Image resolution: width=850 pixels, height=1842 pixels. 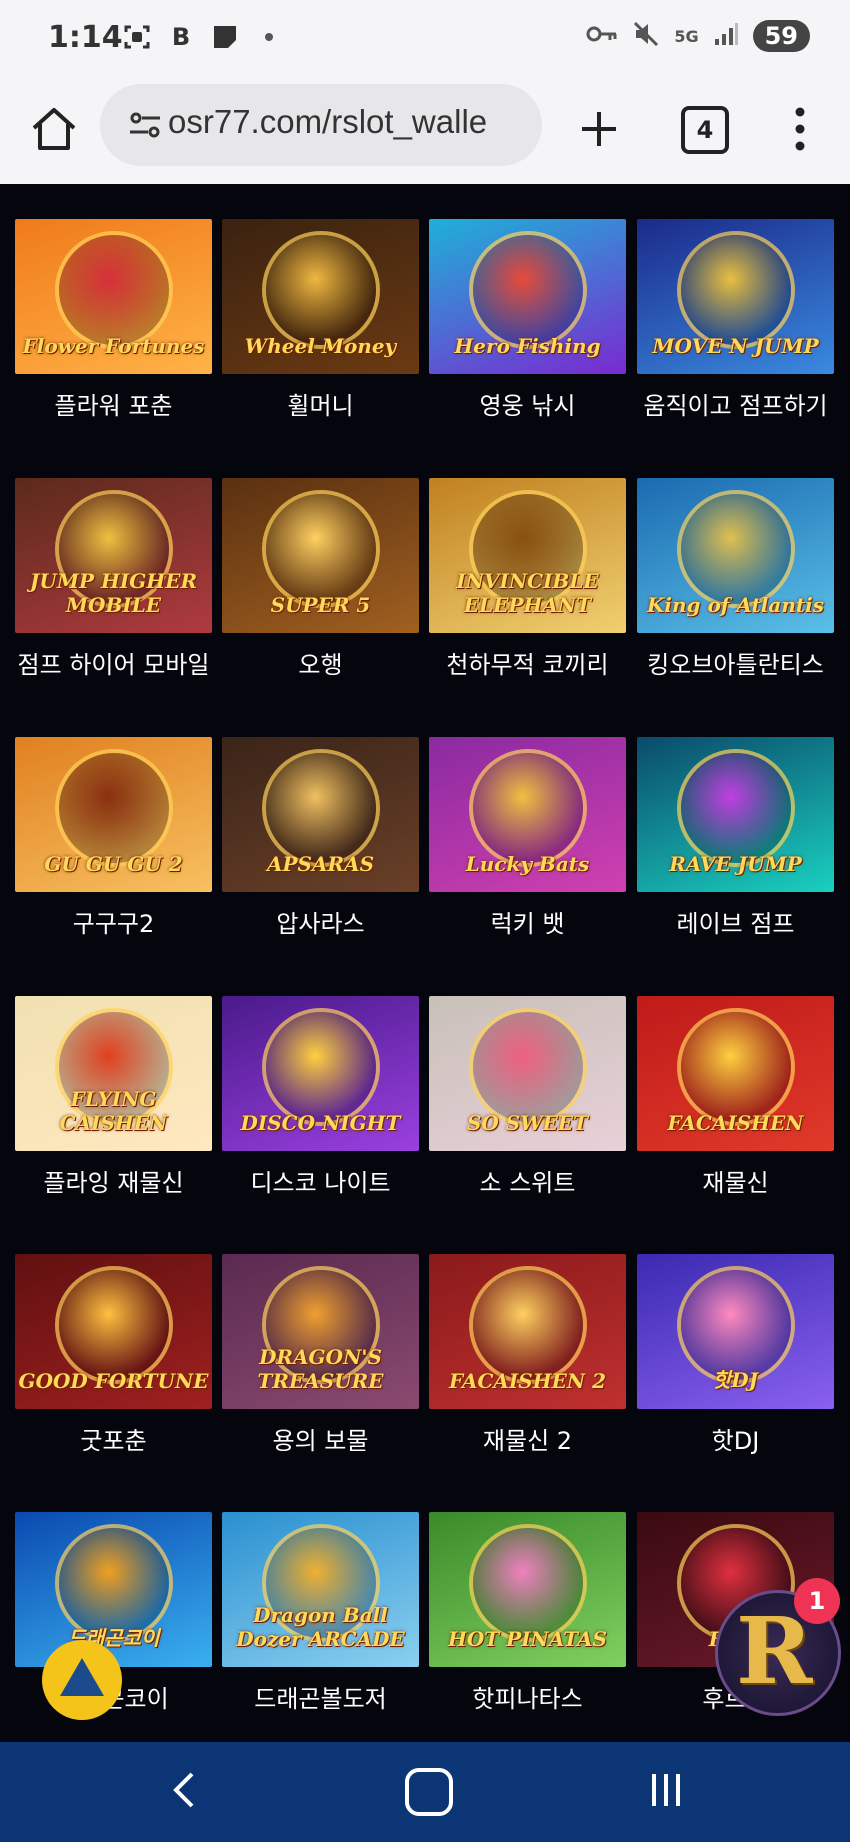 I want to click on game-logo: DISCO NIGHT, so click(x=320, y=1123).